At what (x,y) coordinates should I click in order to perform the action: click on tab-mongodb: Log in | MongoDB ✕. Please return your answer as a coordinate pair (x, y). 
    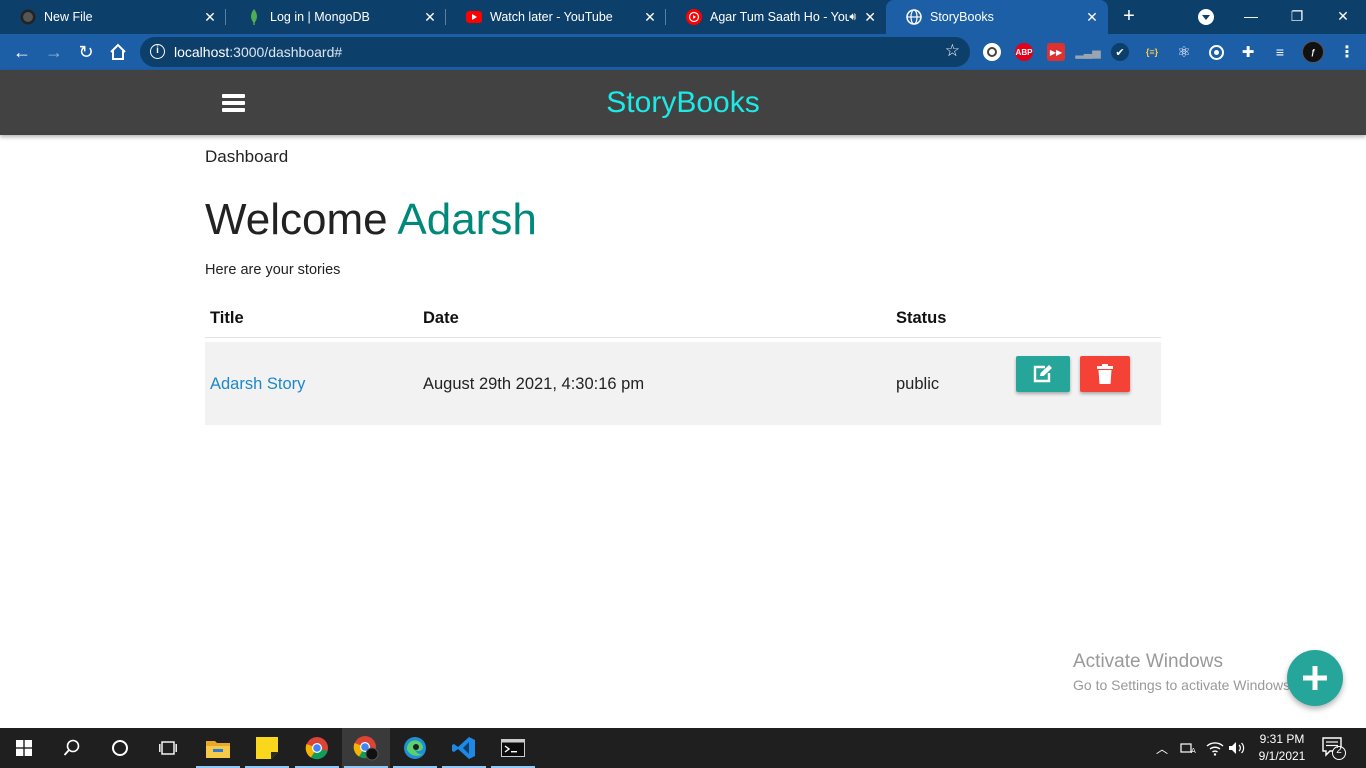
    Looking at the image, I should click on (336, 17).